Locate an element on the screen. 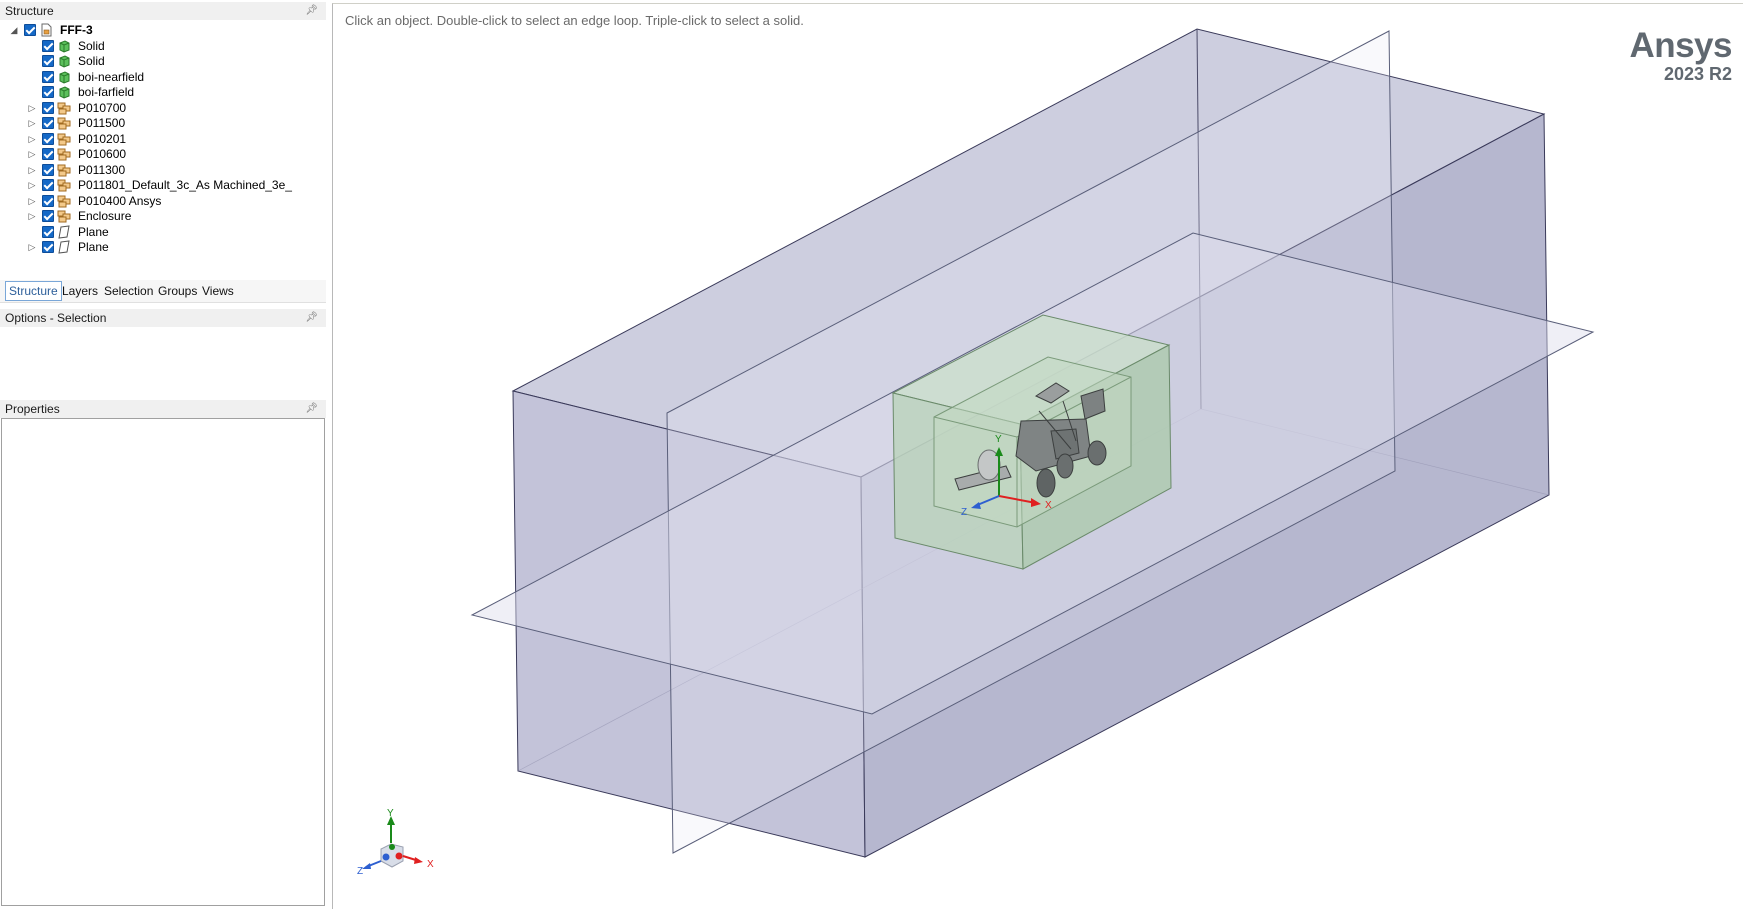  tree-row: boi-farfield is located at coordinates (163, 92).